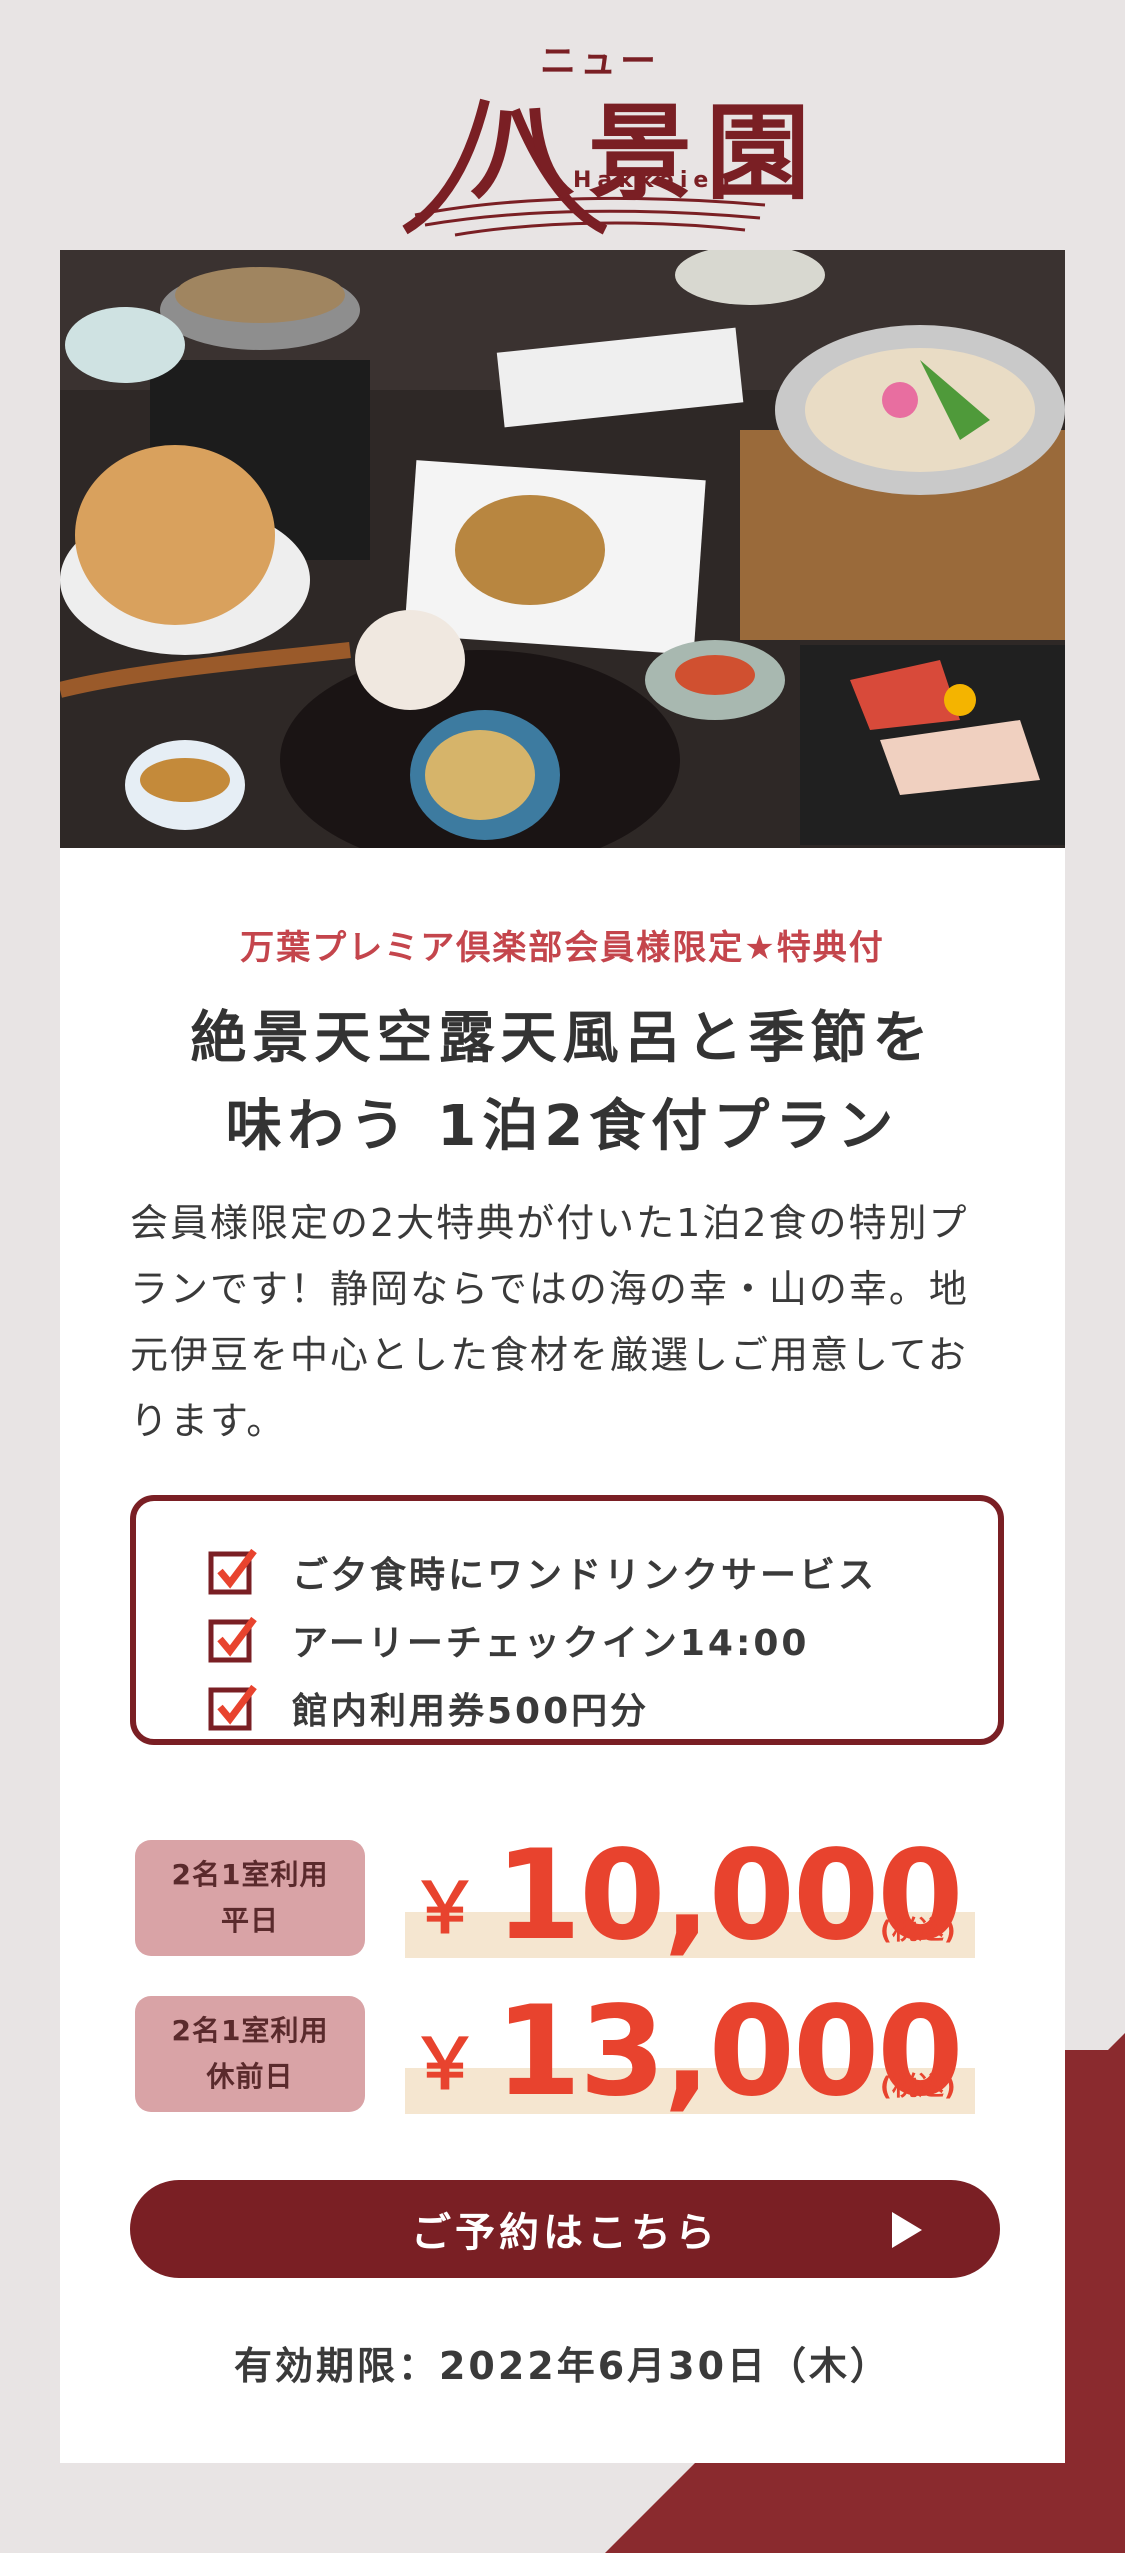  Describe the element at coordinates (562, 948) in the screenshot. I see `plan-tag: 万葉プレミア倶楽部会員様限定★特典付` at that location.